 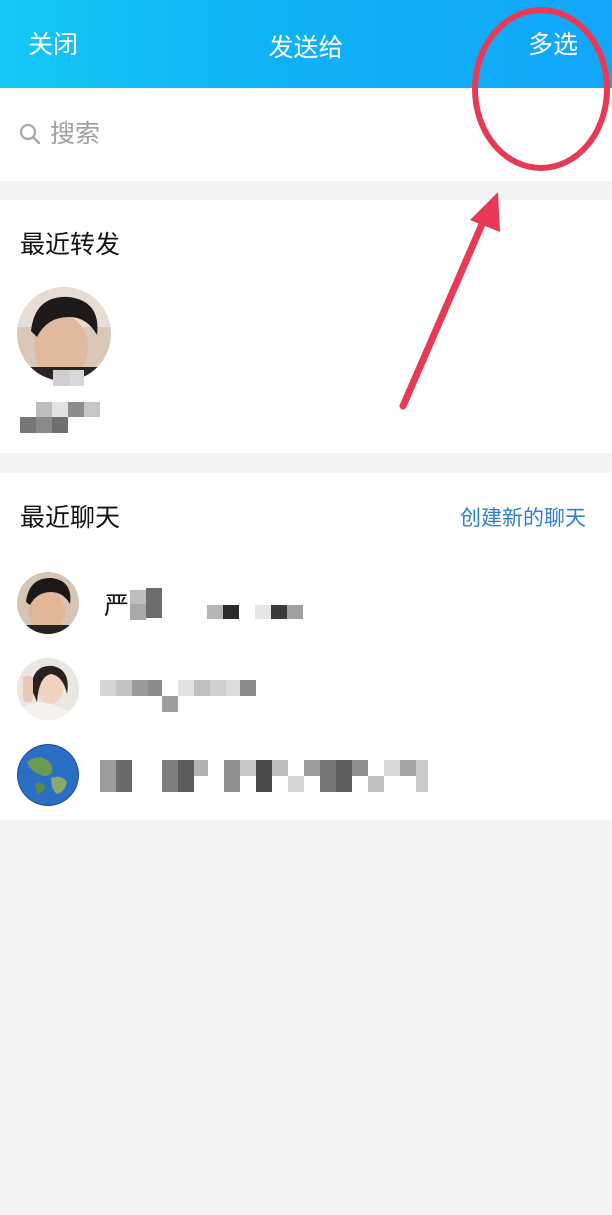 I want to click on search-input: 搜索, so click(x=75, y=134).